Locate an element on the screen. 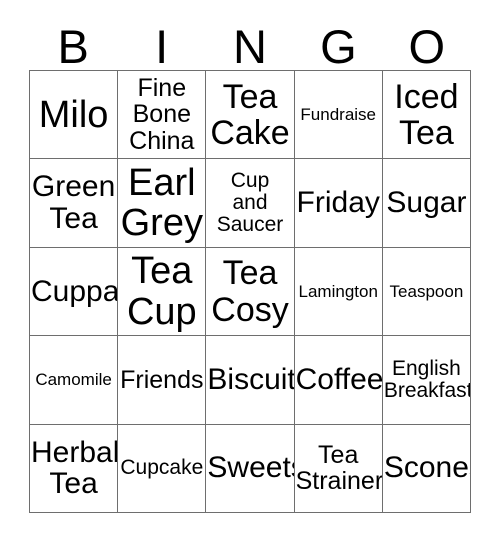 Image resolution: width=500 pixels, height=544 pixels. bingo-cell-label: Sugar is located at coordinates (426, 203).